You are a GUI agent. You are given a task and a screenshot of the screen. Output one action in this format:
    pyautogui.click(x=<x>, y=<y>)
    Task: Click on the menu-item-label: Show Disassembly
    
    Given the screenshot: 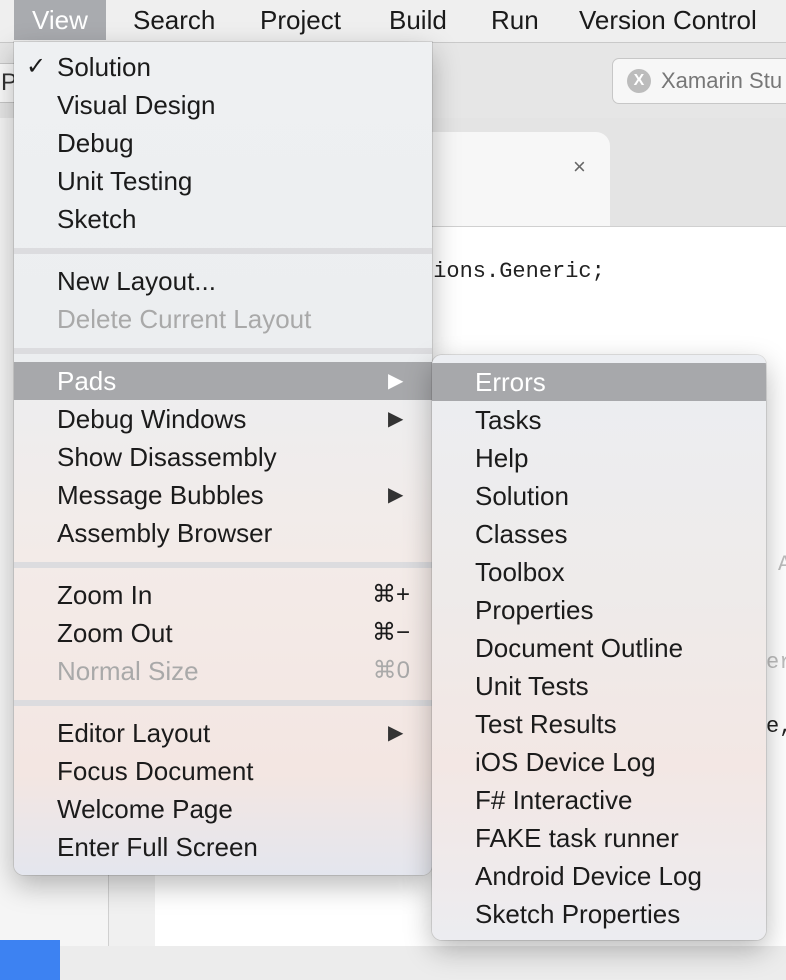 What is the action you would take?
    pyautogui.click(x=167, y=457)
    